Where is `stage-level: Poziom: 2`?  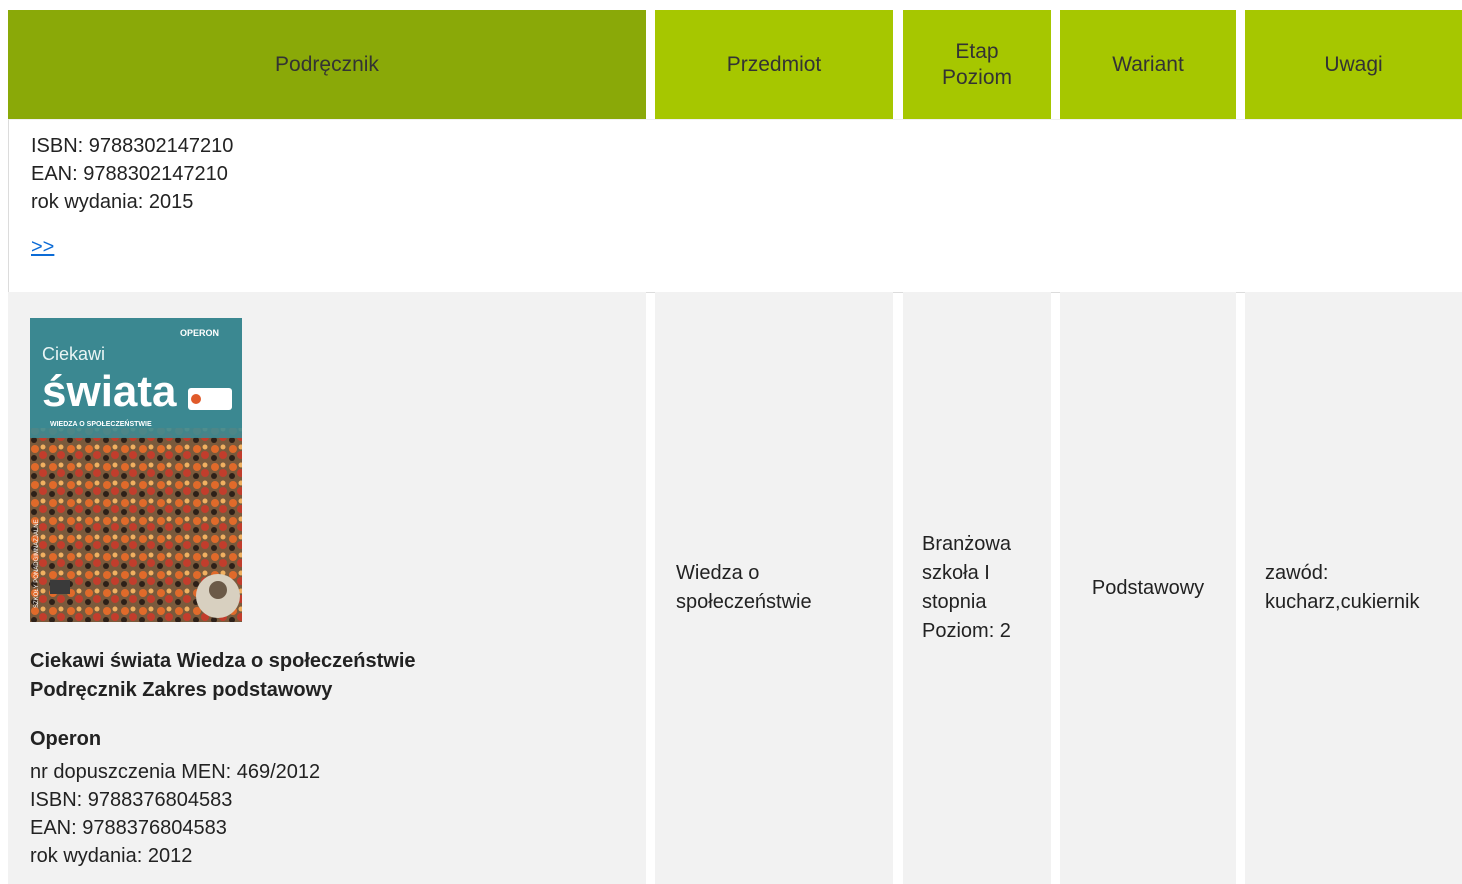 stage-level: Poziom: 2 is located at coordinates (966, 631).